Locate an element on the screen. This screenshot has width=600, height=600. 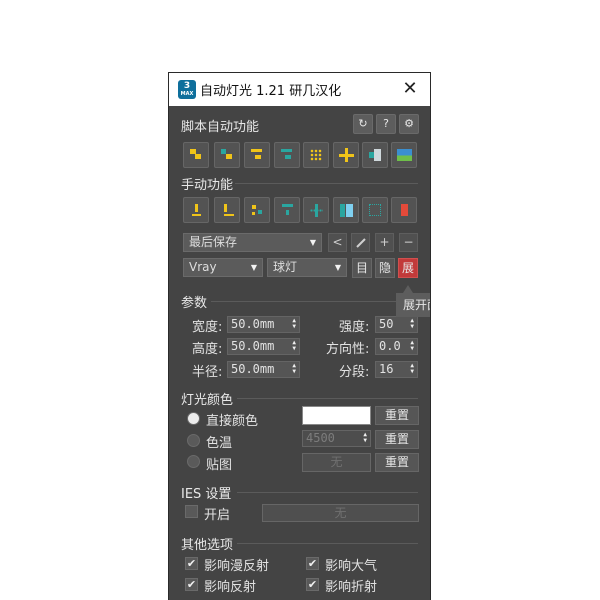
affect-atmosphere-checkbox: ✔ is located at coordinates (312, 563).